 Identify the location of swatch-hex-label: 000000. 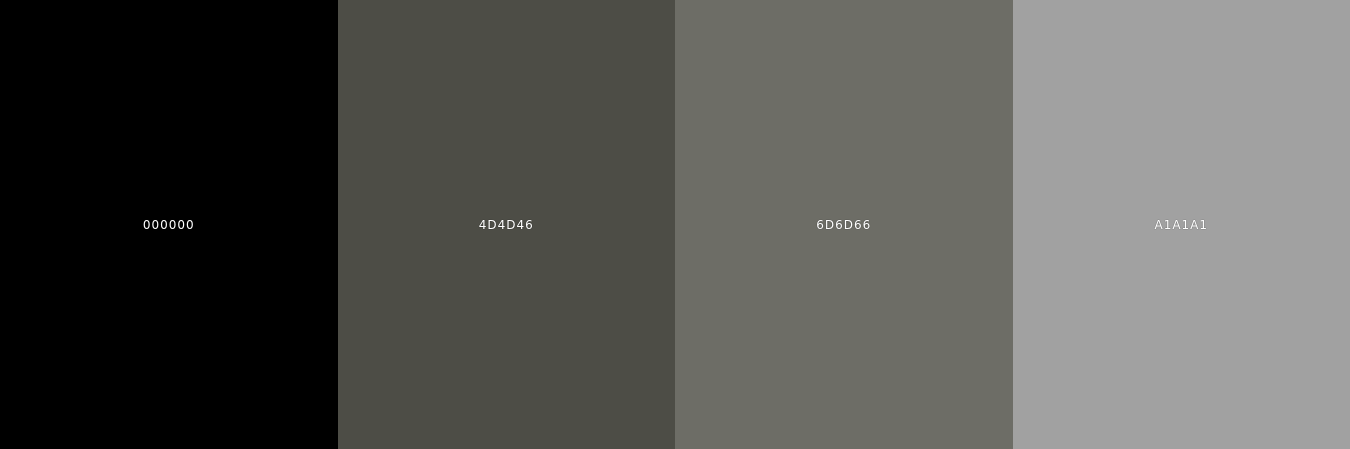
(168, 224).